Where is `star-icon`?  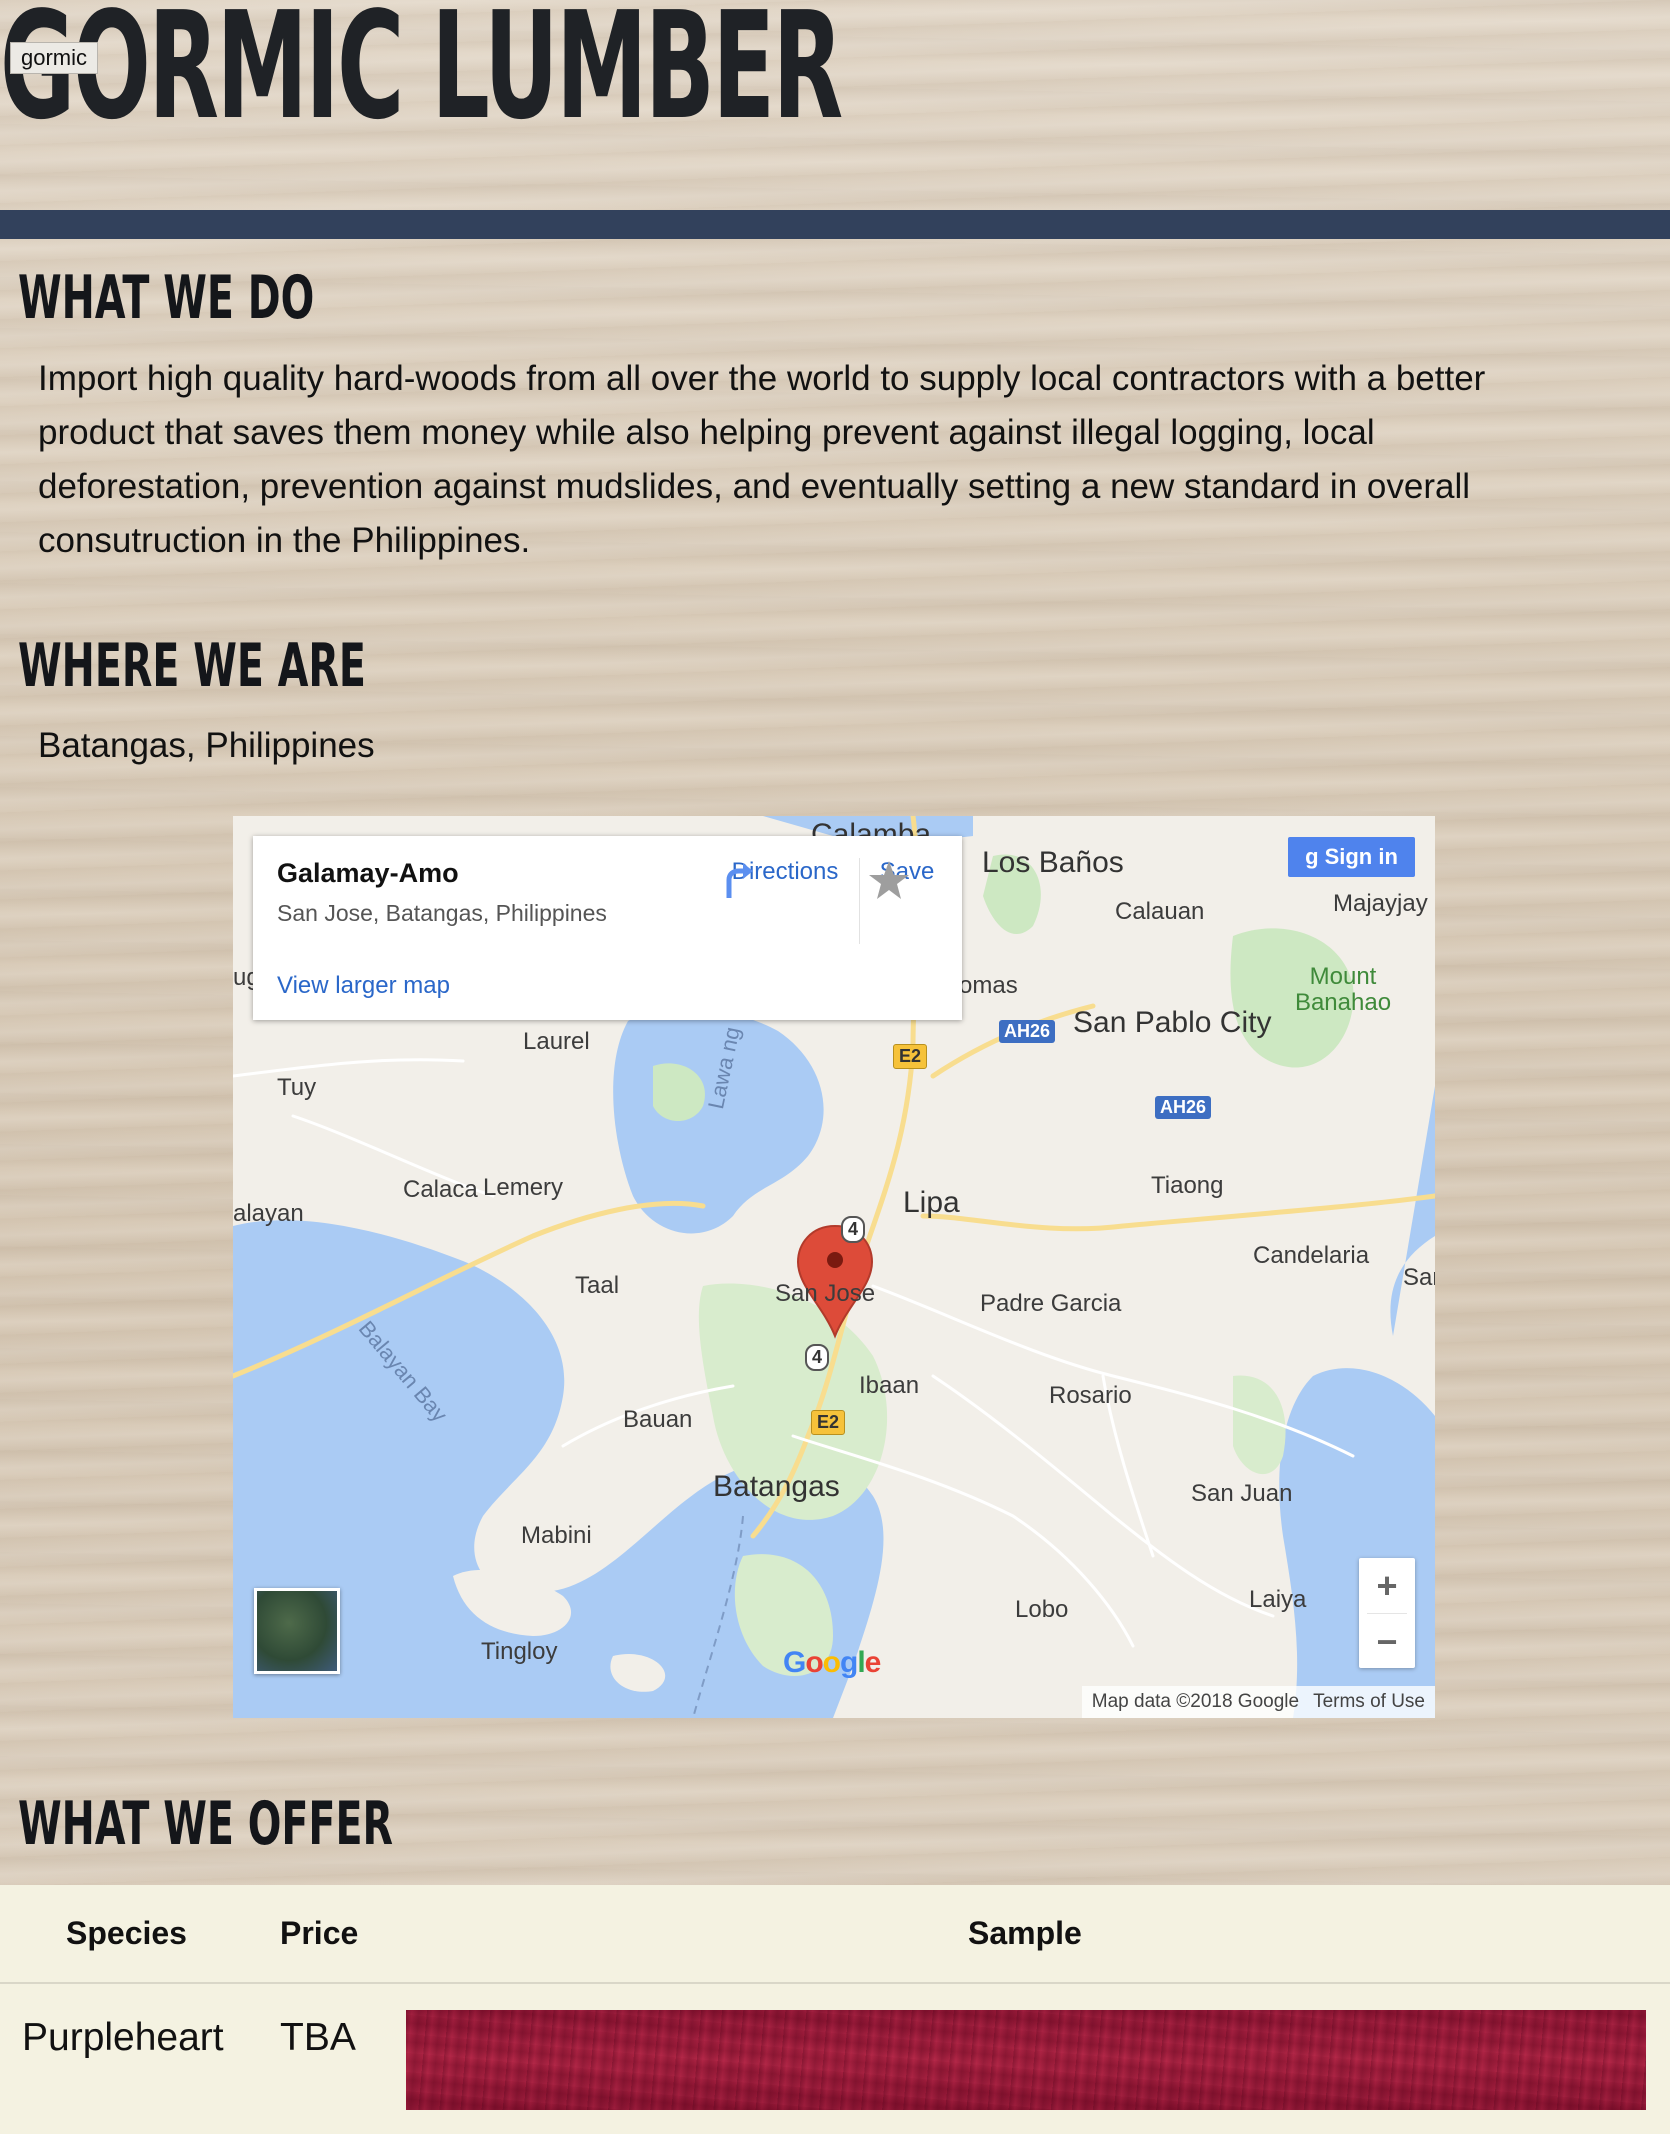
star-icon is located at coordinates (889, 880).